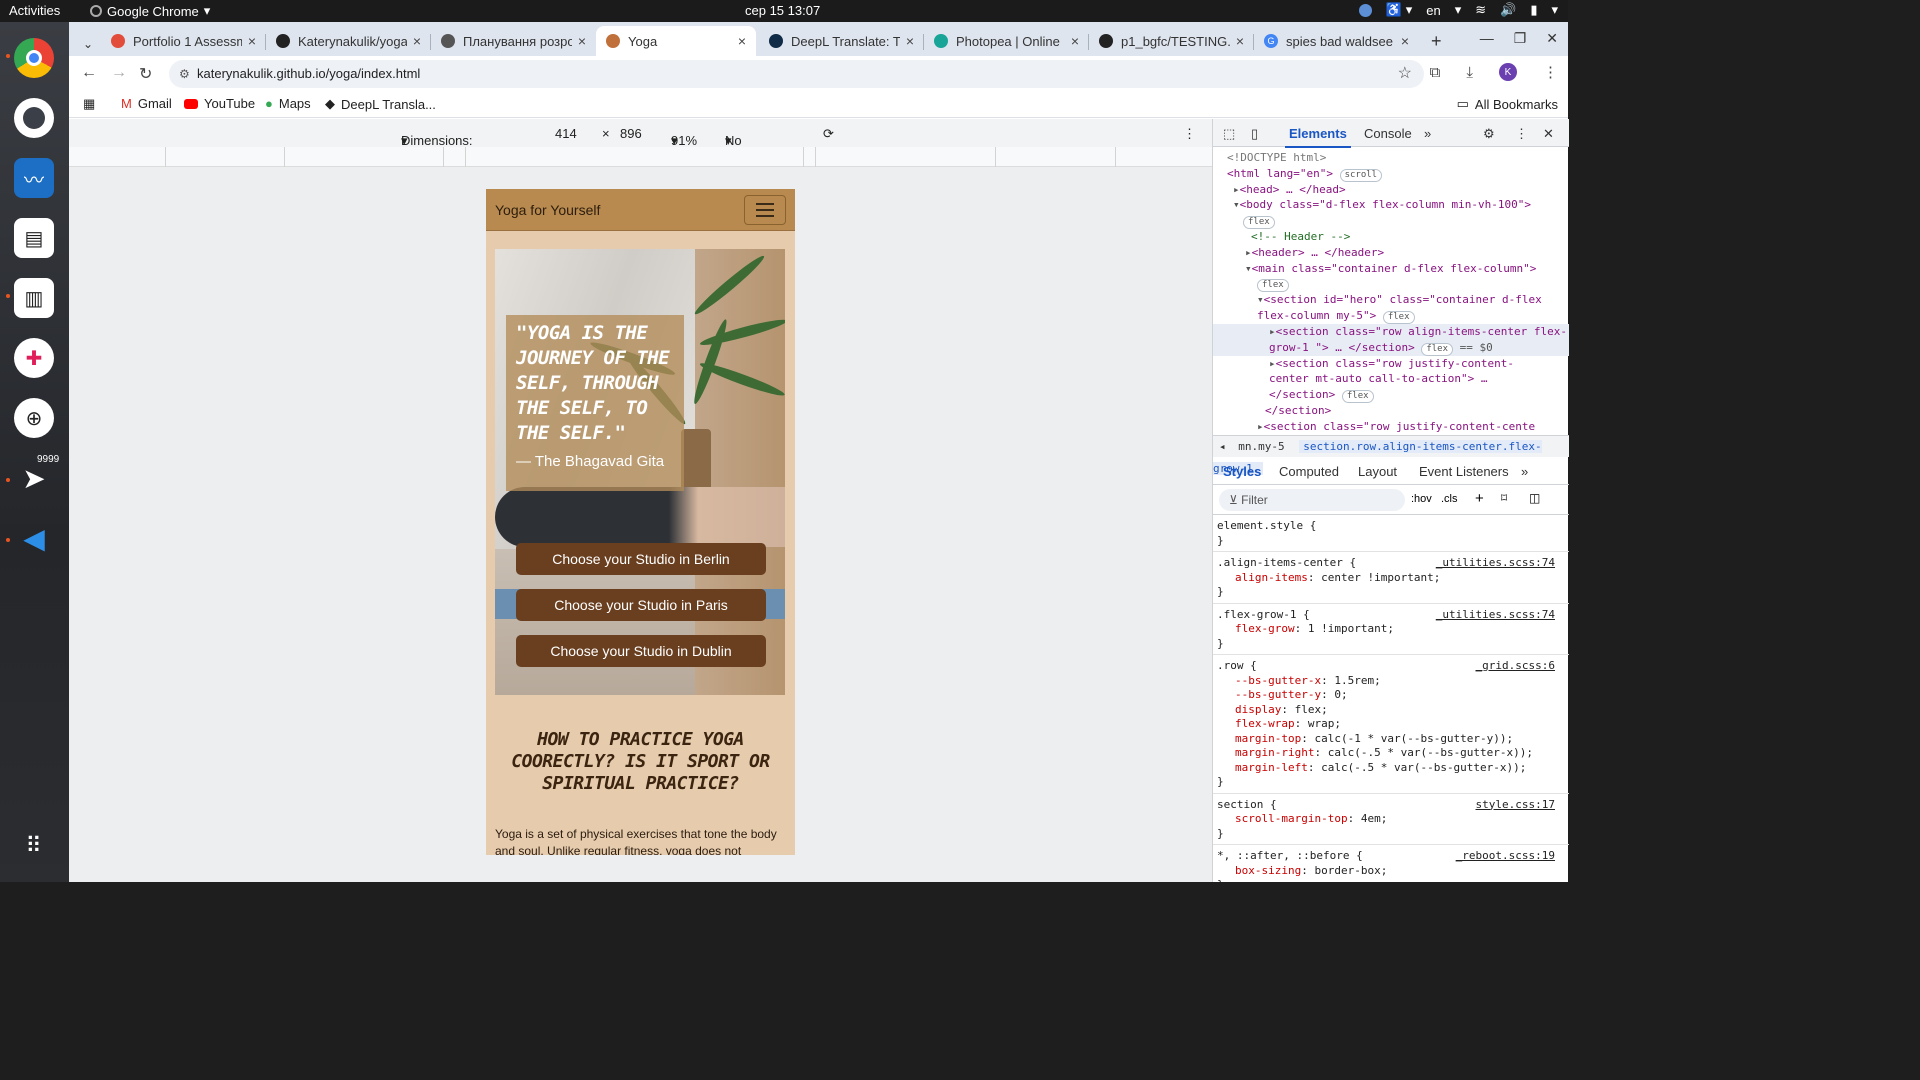 This screenshot has width=1920, height=1080. What do you see at coordinates (85, 44) in the screenshot?
I see `tab-search-button: ⌄` at bounding box center [85, 44].